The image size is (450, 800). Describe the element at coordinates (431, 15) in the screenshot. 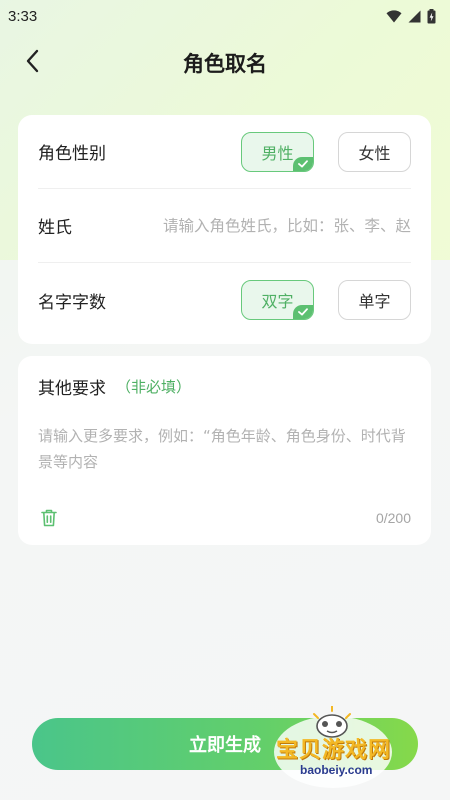

I see `battery-icon` at that location.